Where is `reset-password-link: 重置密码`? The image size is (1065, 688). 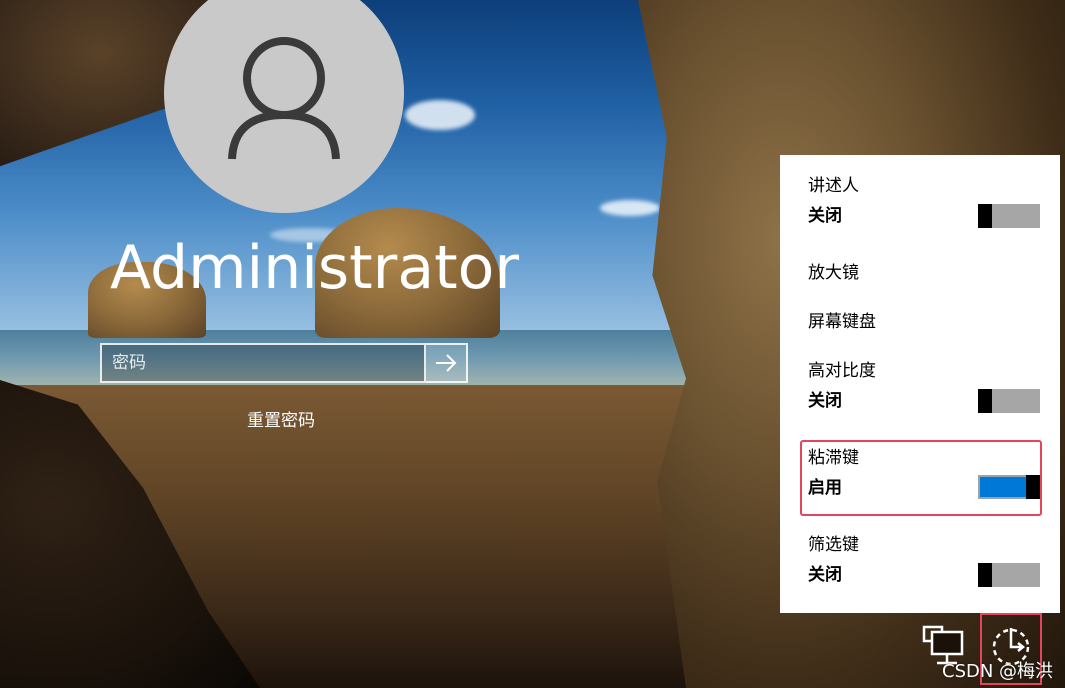
reset-password-link: 重置密码 is located at coordinates (281, 418).